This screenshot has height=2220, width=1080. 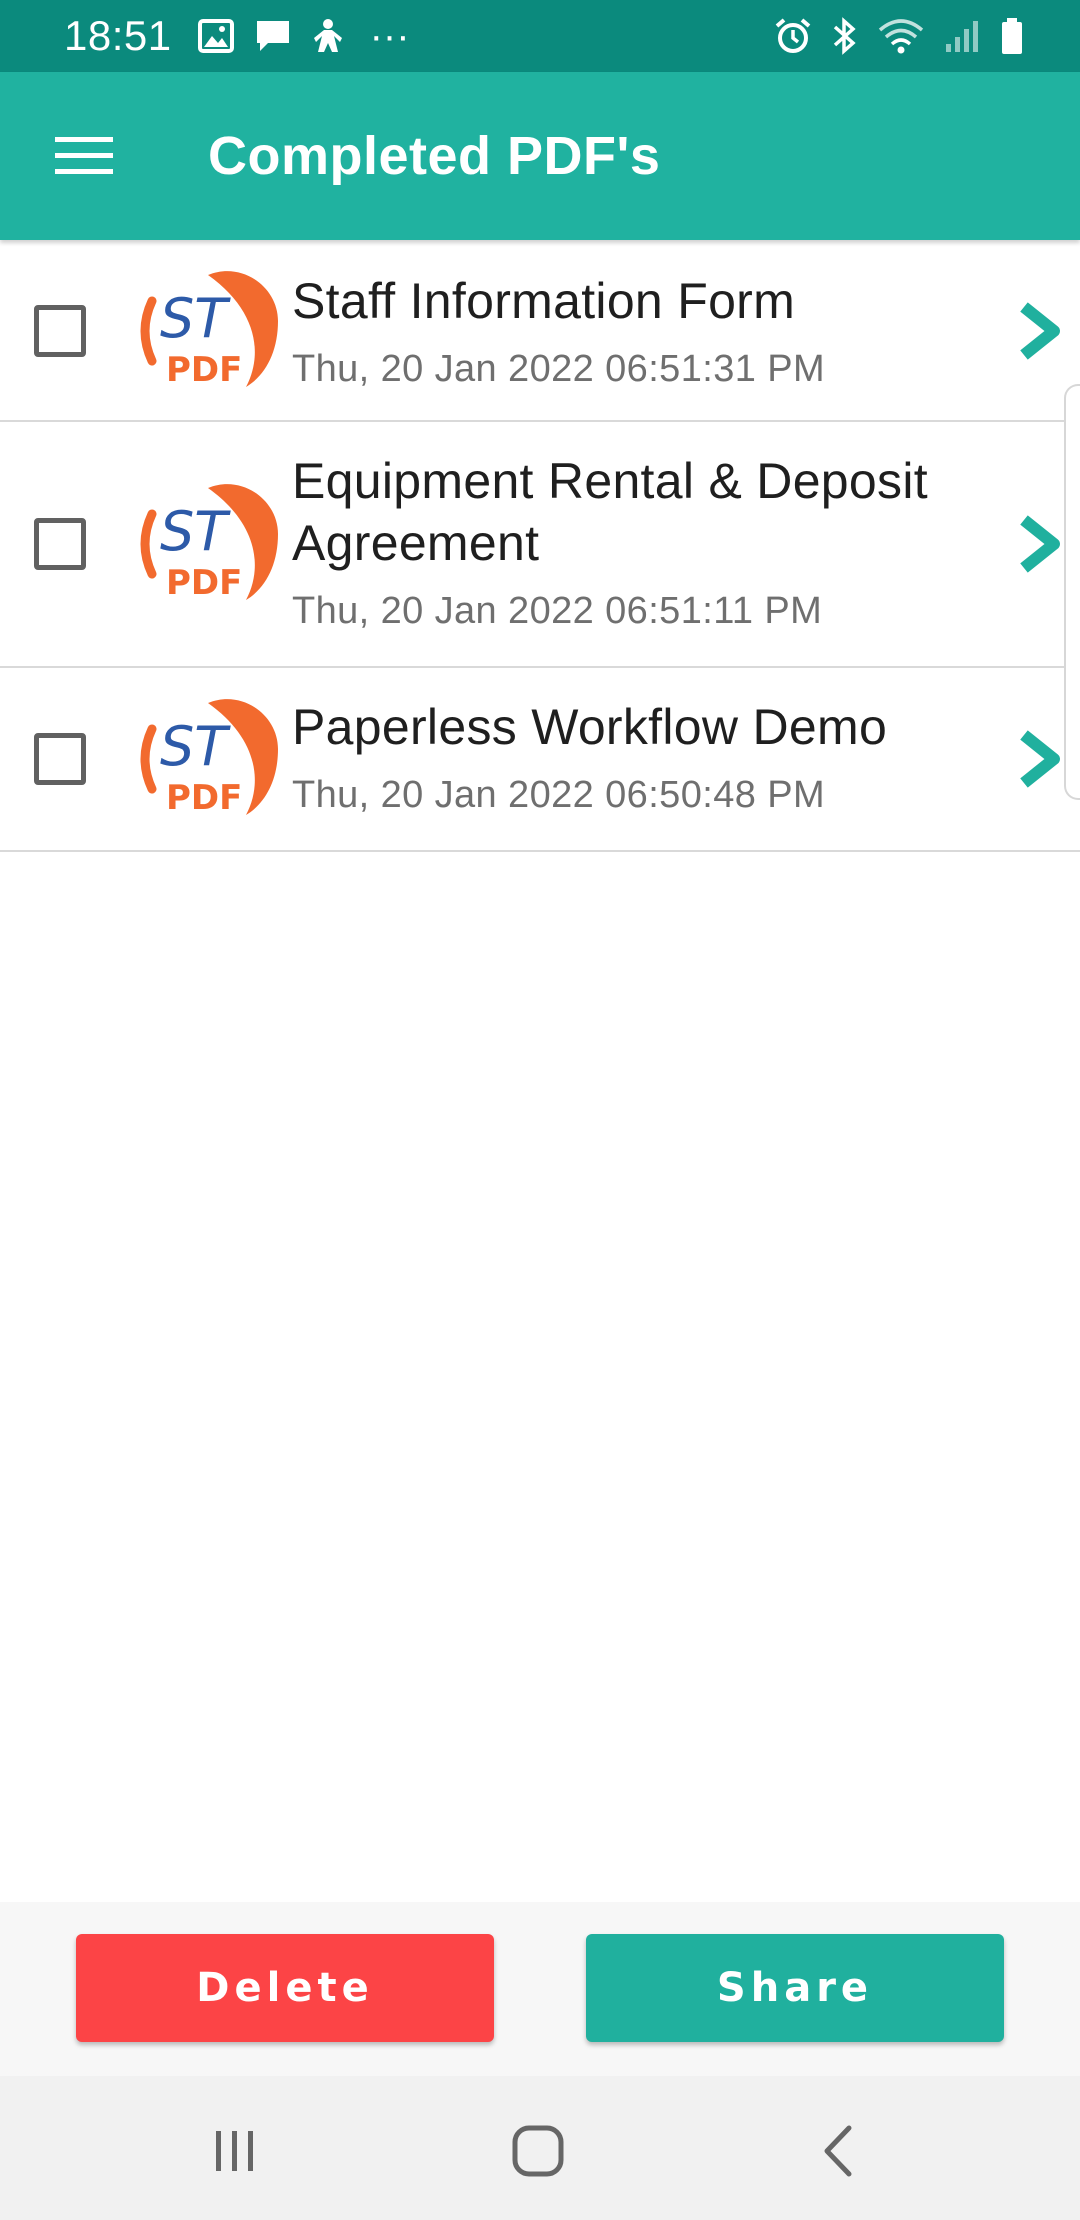 What do you see at coordinates (434, 156) in the screenshot?
I see `page-title: Completed PDF's` at bounding box center [434, 156].